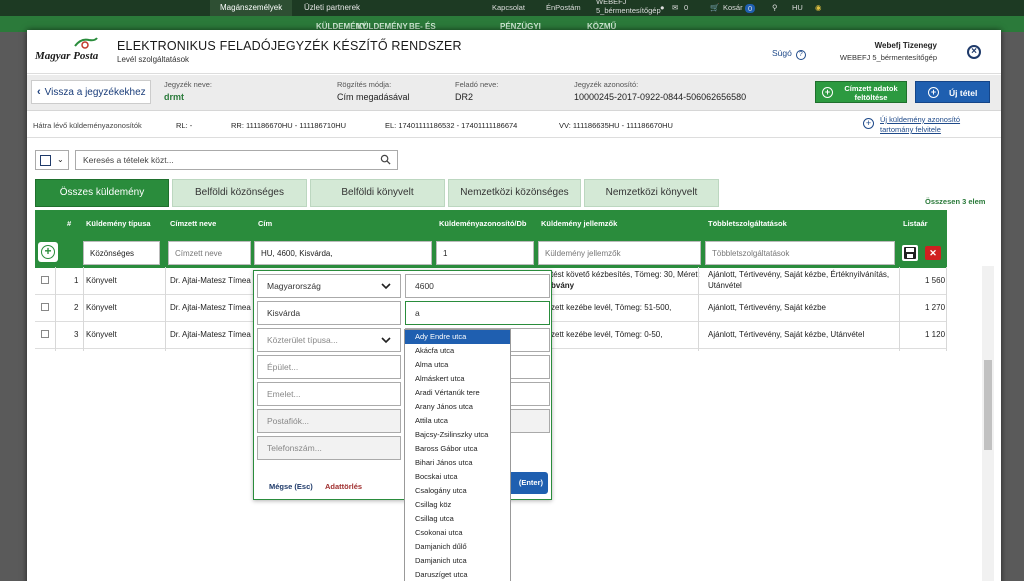  Describe the element at coordinates (457, 393) in the screenshot. I see `list-item: Aradi Vértanúk tere` at that location.